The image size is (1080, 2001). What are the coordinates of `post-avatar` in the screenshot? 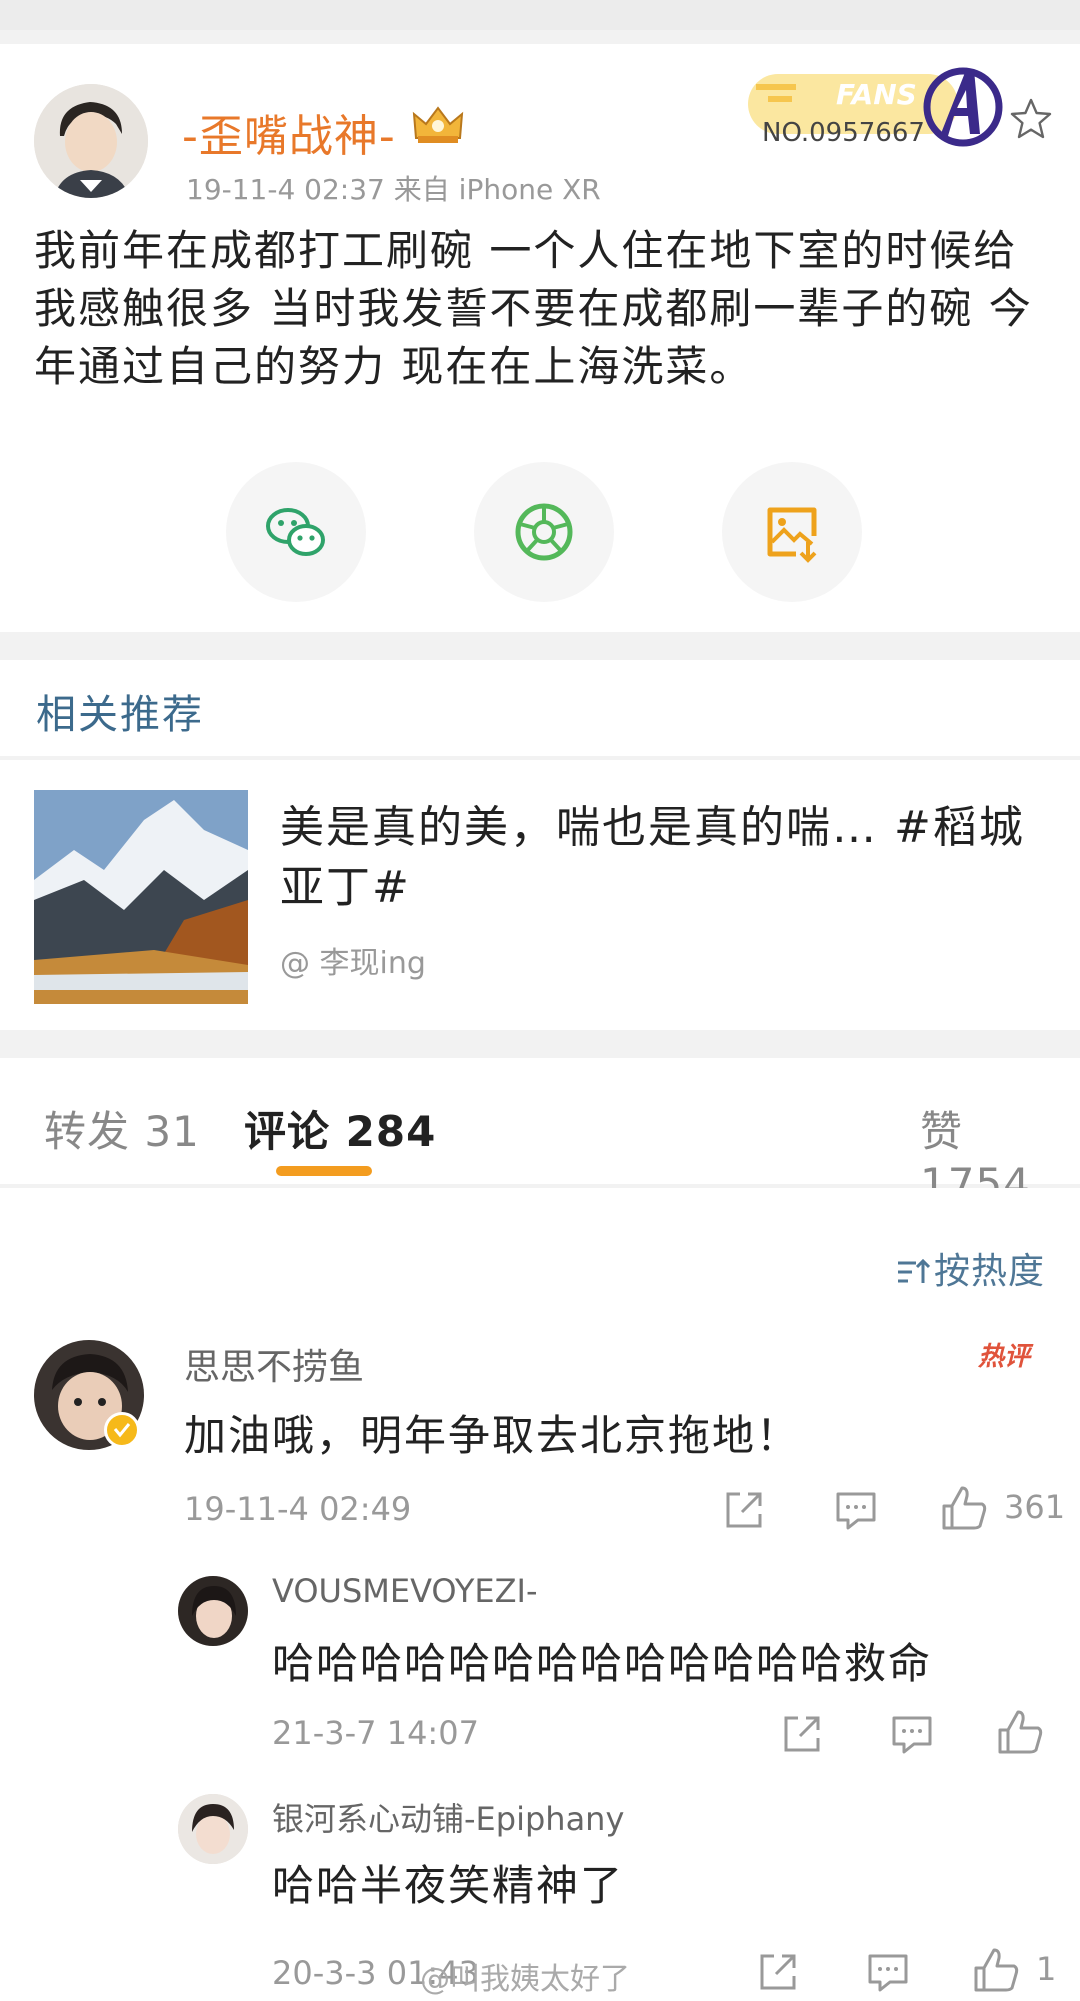 It's located at (91, 141).